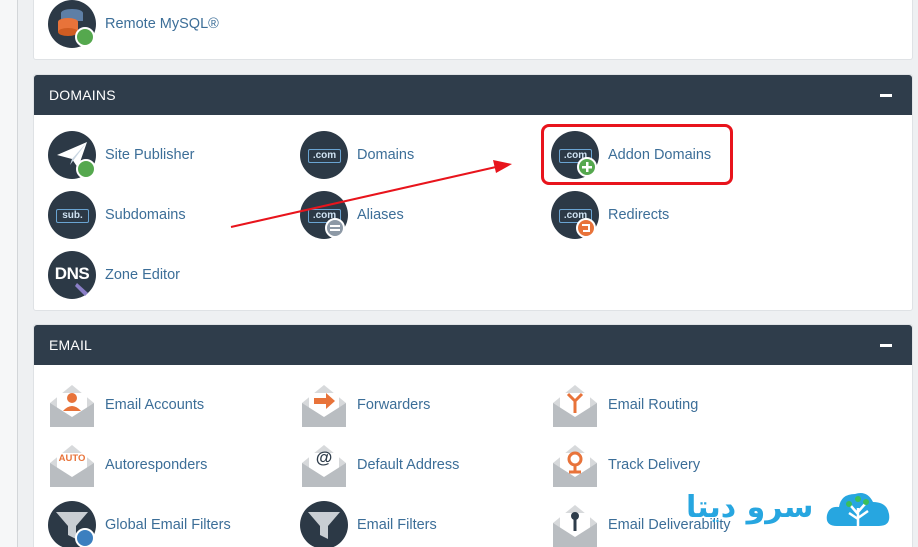 The image size is (918, 547). What do you see at coordinates (324, 155) in the screenshot?
I see `dot-com-icon: .com` at bounding box center [324, 155].